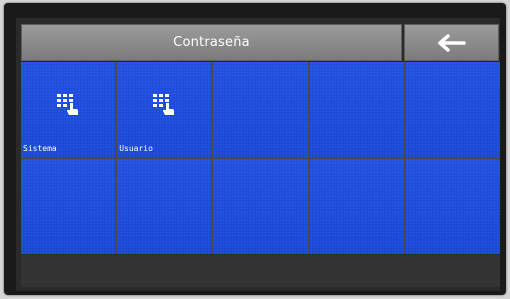  I want to click on tile-label: Sistema, so click(40, 148).